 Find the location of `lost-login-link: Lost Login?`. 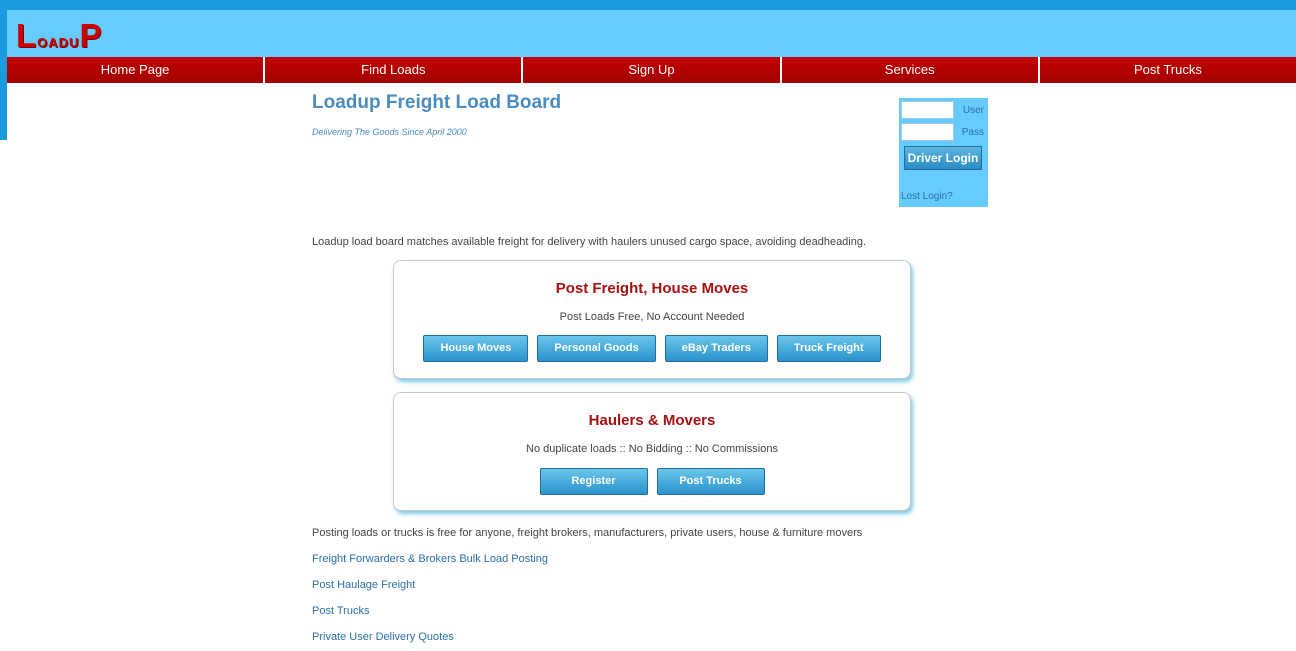

lost-login-link: Lost Login? is located at coordinates (927, 196).